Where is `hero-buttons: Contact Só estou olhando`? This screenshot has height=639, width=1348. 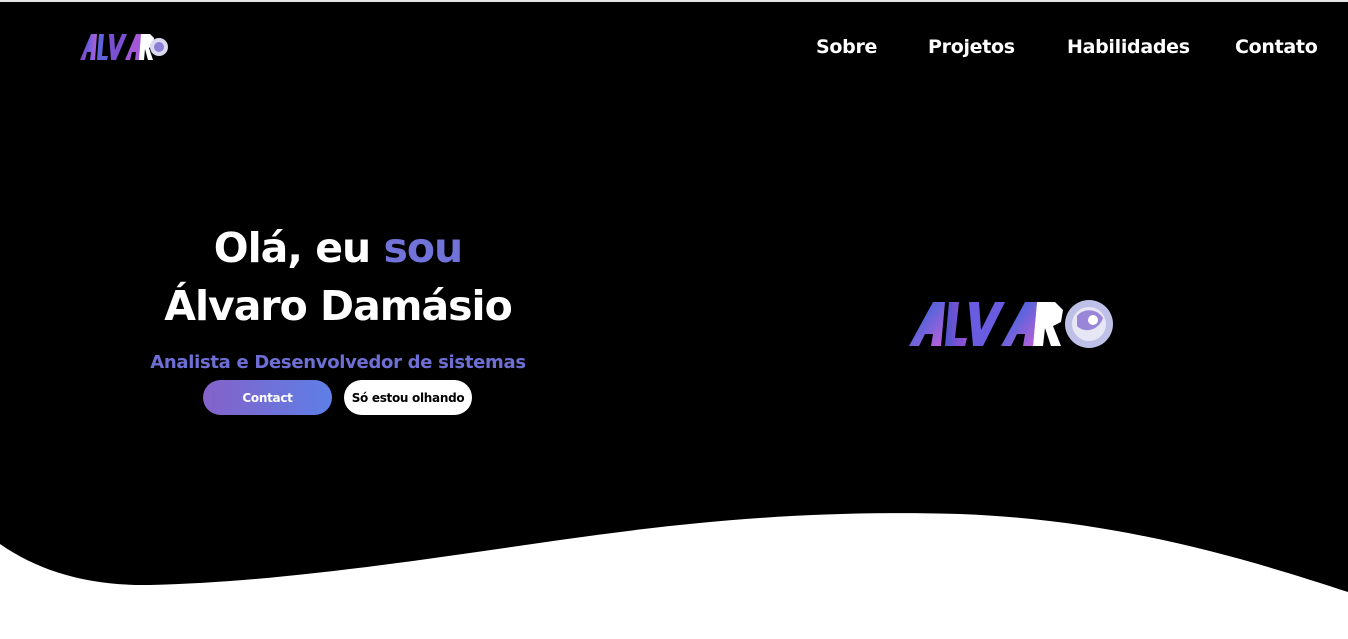 hero-buttons: Contact Só estou olhando is located at coordinates (337, 397).